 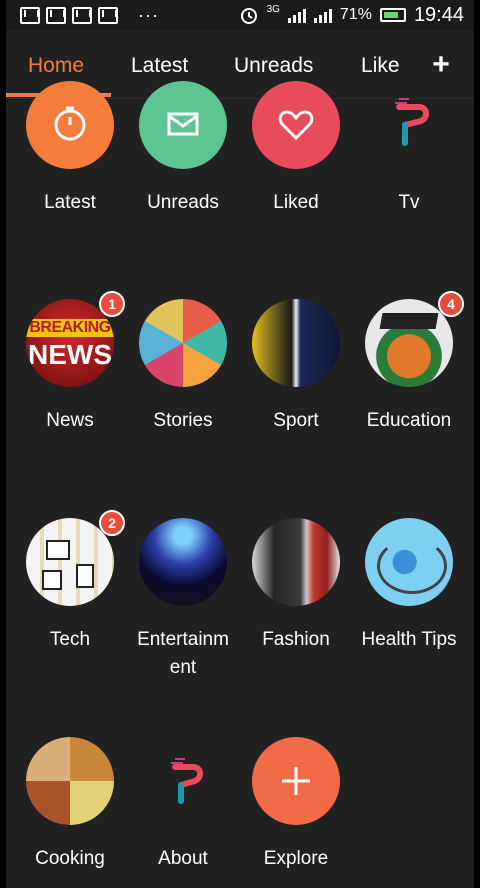 What do you see at coordinates (183, 858) in the screenshot?
I see `grid-item-label: About` at bounding box center [183, 858].